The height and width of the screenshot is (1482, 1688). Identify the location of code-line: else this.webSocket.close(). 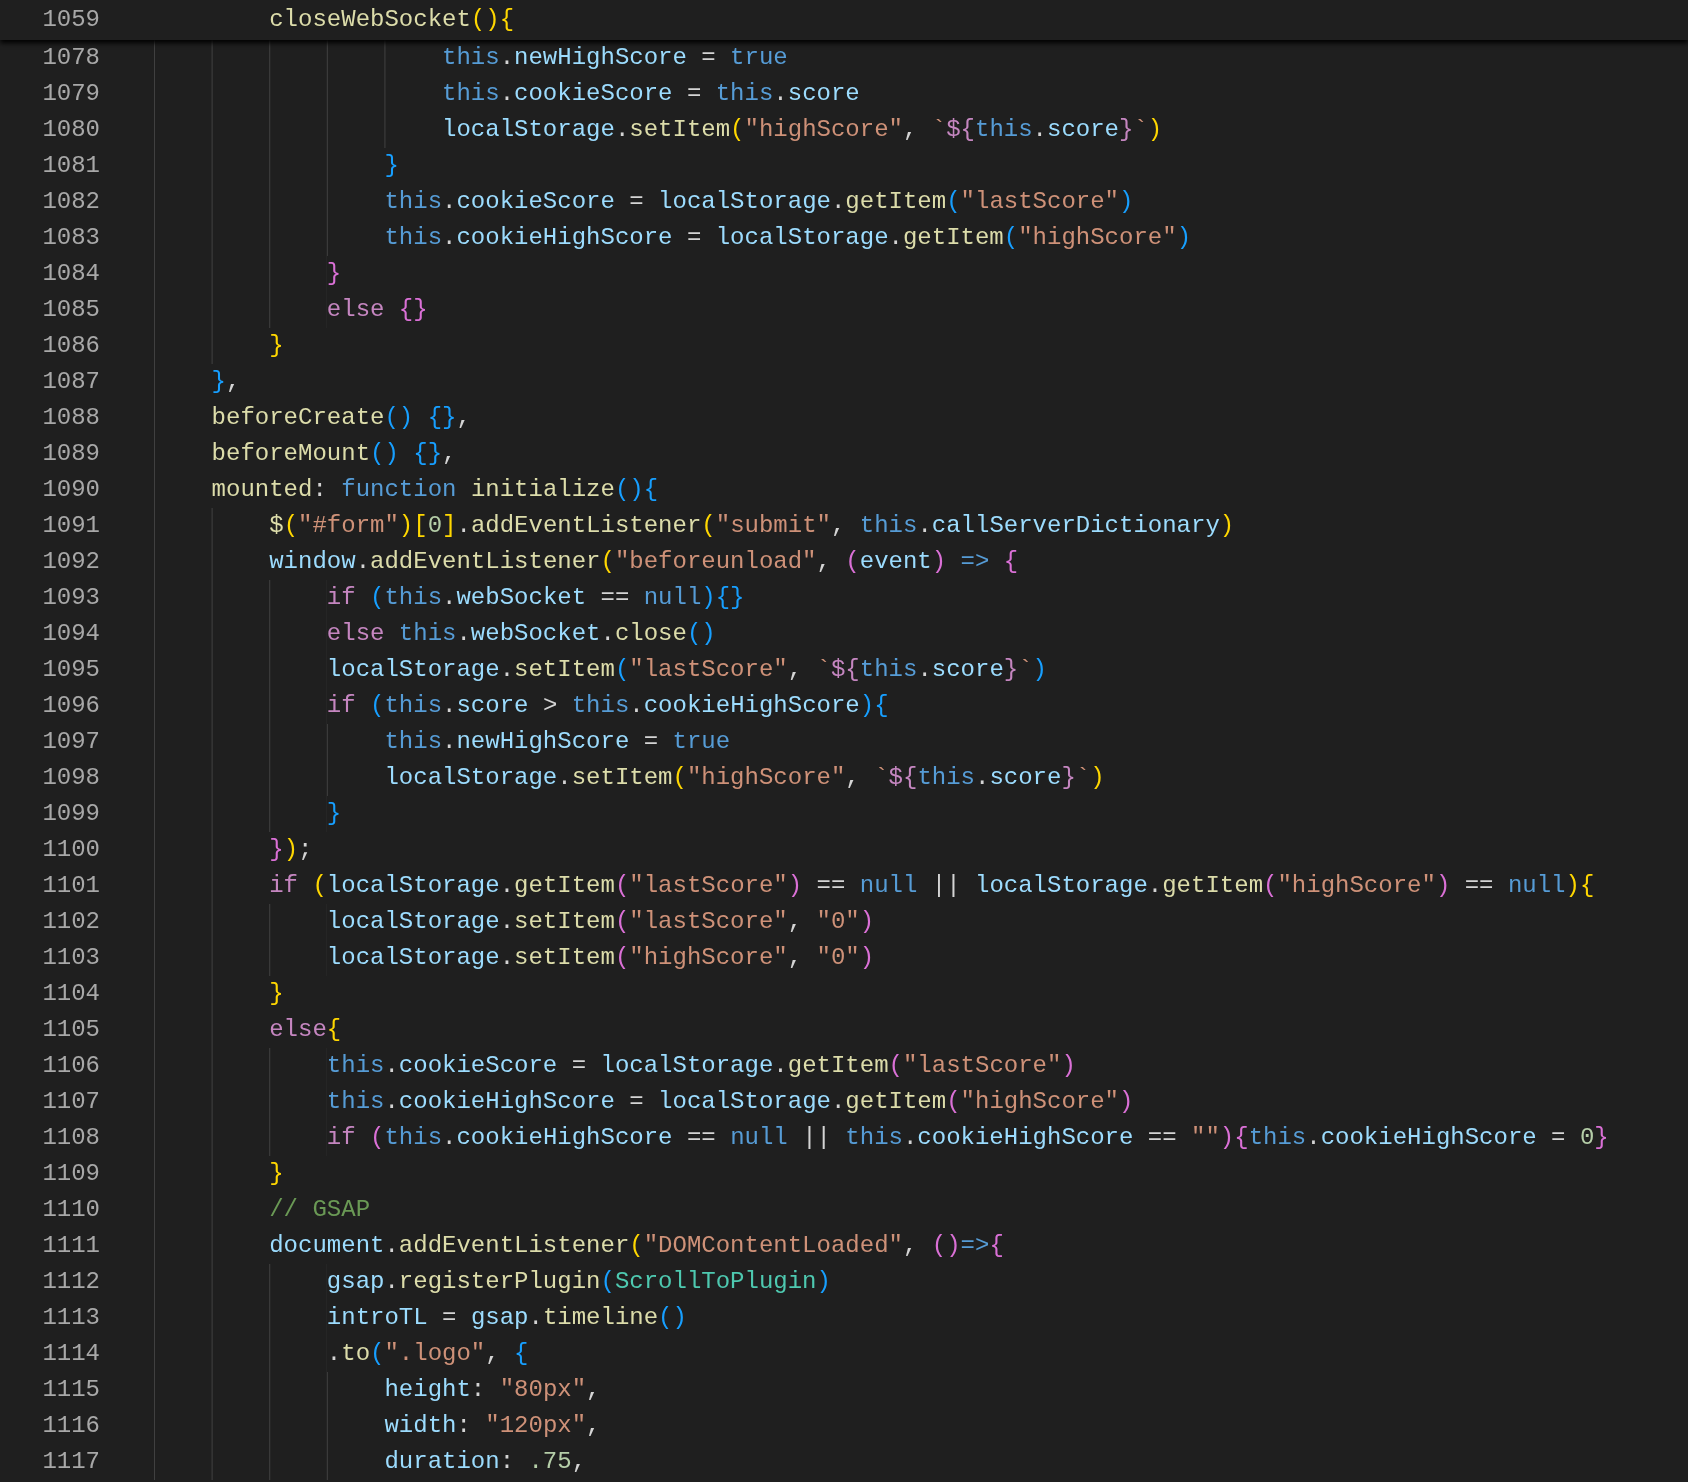
(521, 634).